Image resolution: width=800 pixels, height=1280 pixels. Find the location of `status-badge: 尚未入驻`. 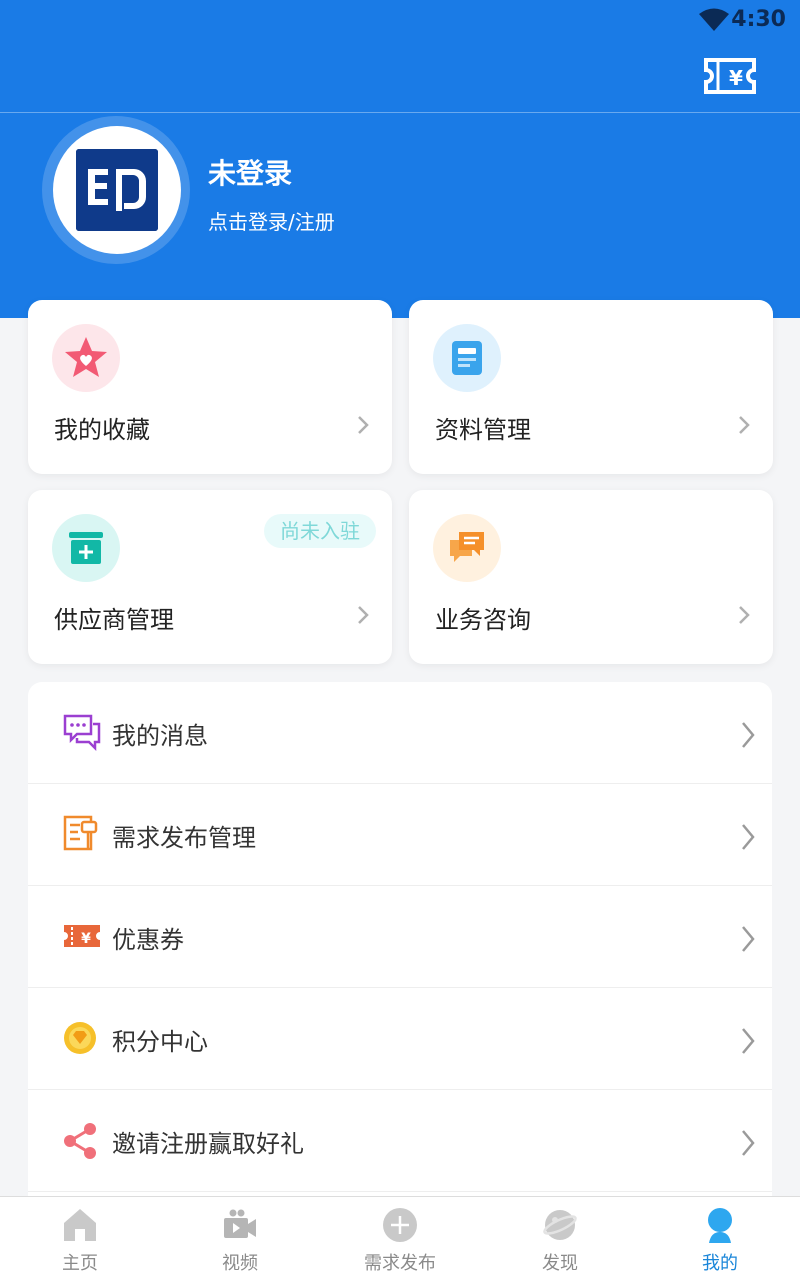

status-badge: 尚未入驻 is located at coordinates (320, 531).